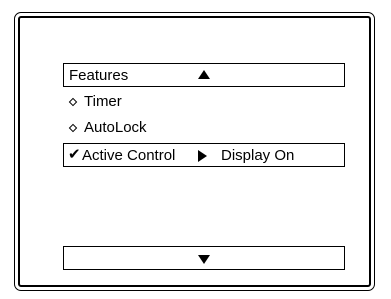  Describe the element at coordinates (129, 155) in the screenshot. I see `menu-item-label: Active Control` at that location.